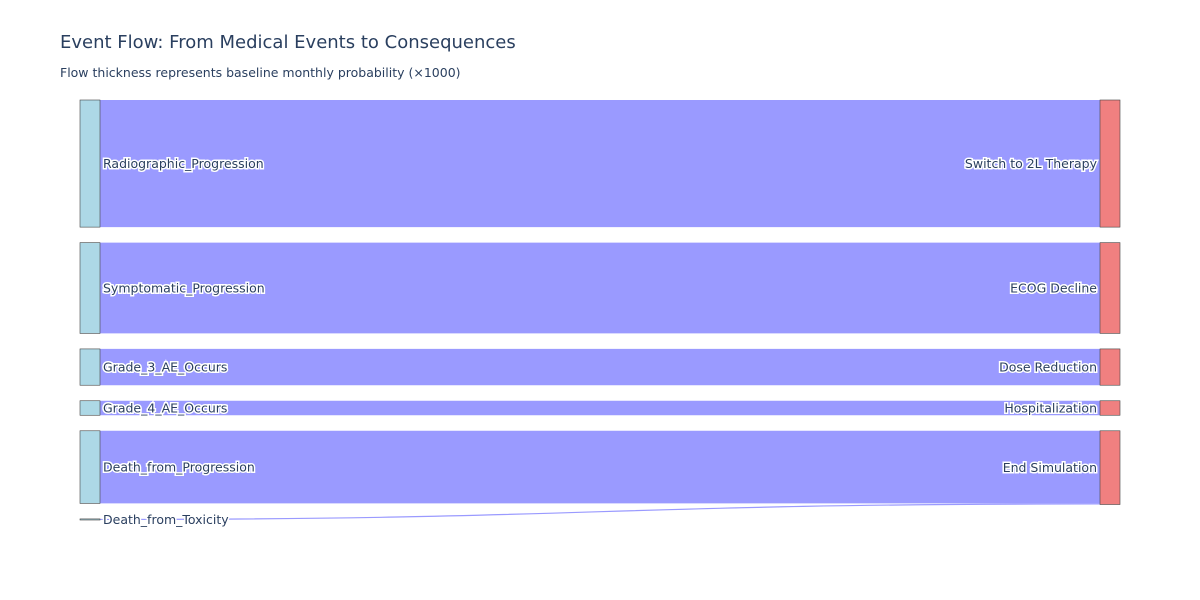  I want to click on node-dose-reduction, so click(1110, 367).